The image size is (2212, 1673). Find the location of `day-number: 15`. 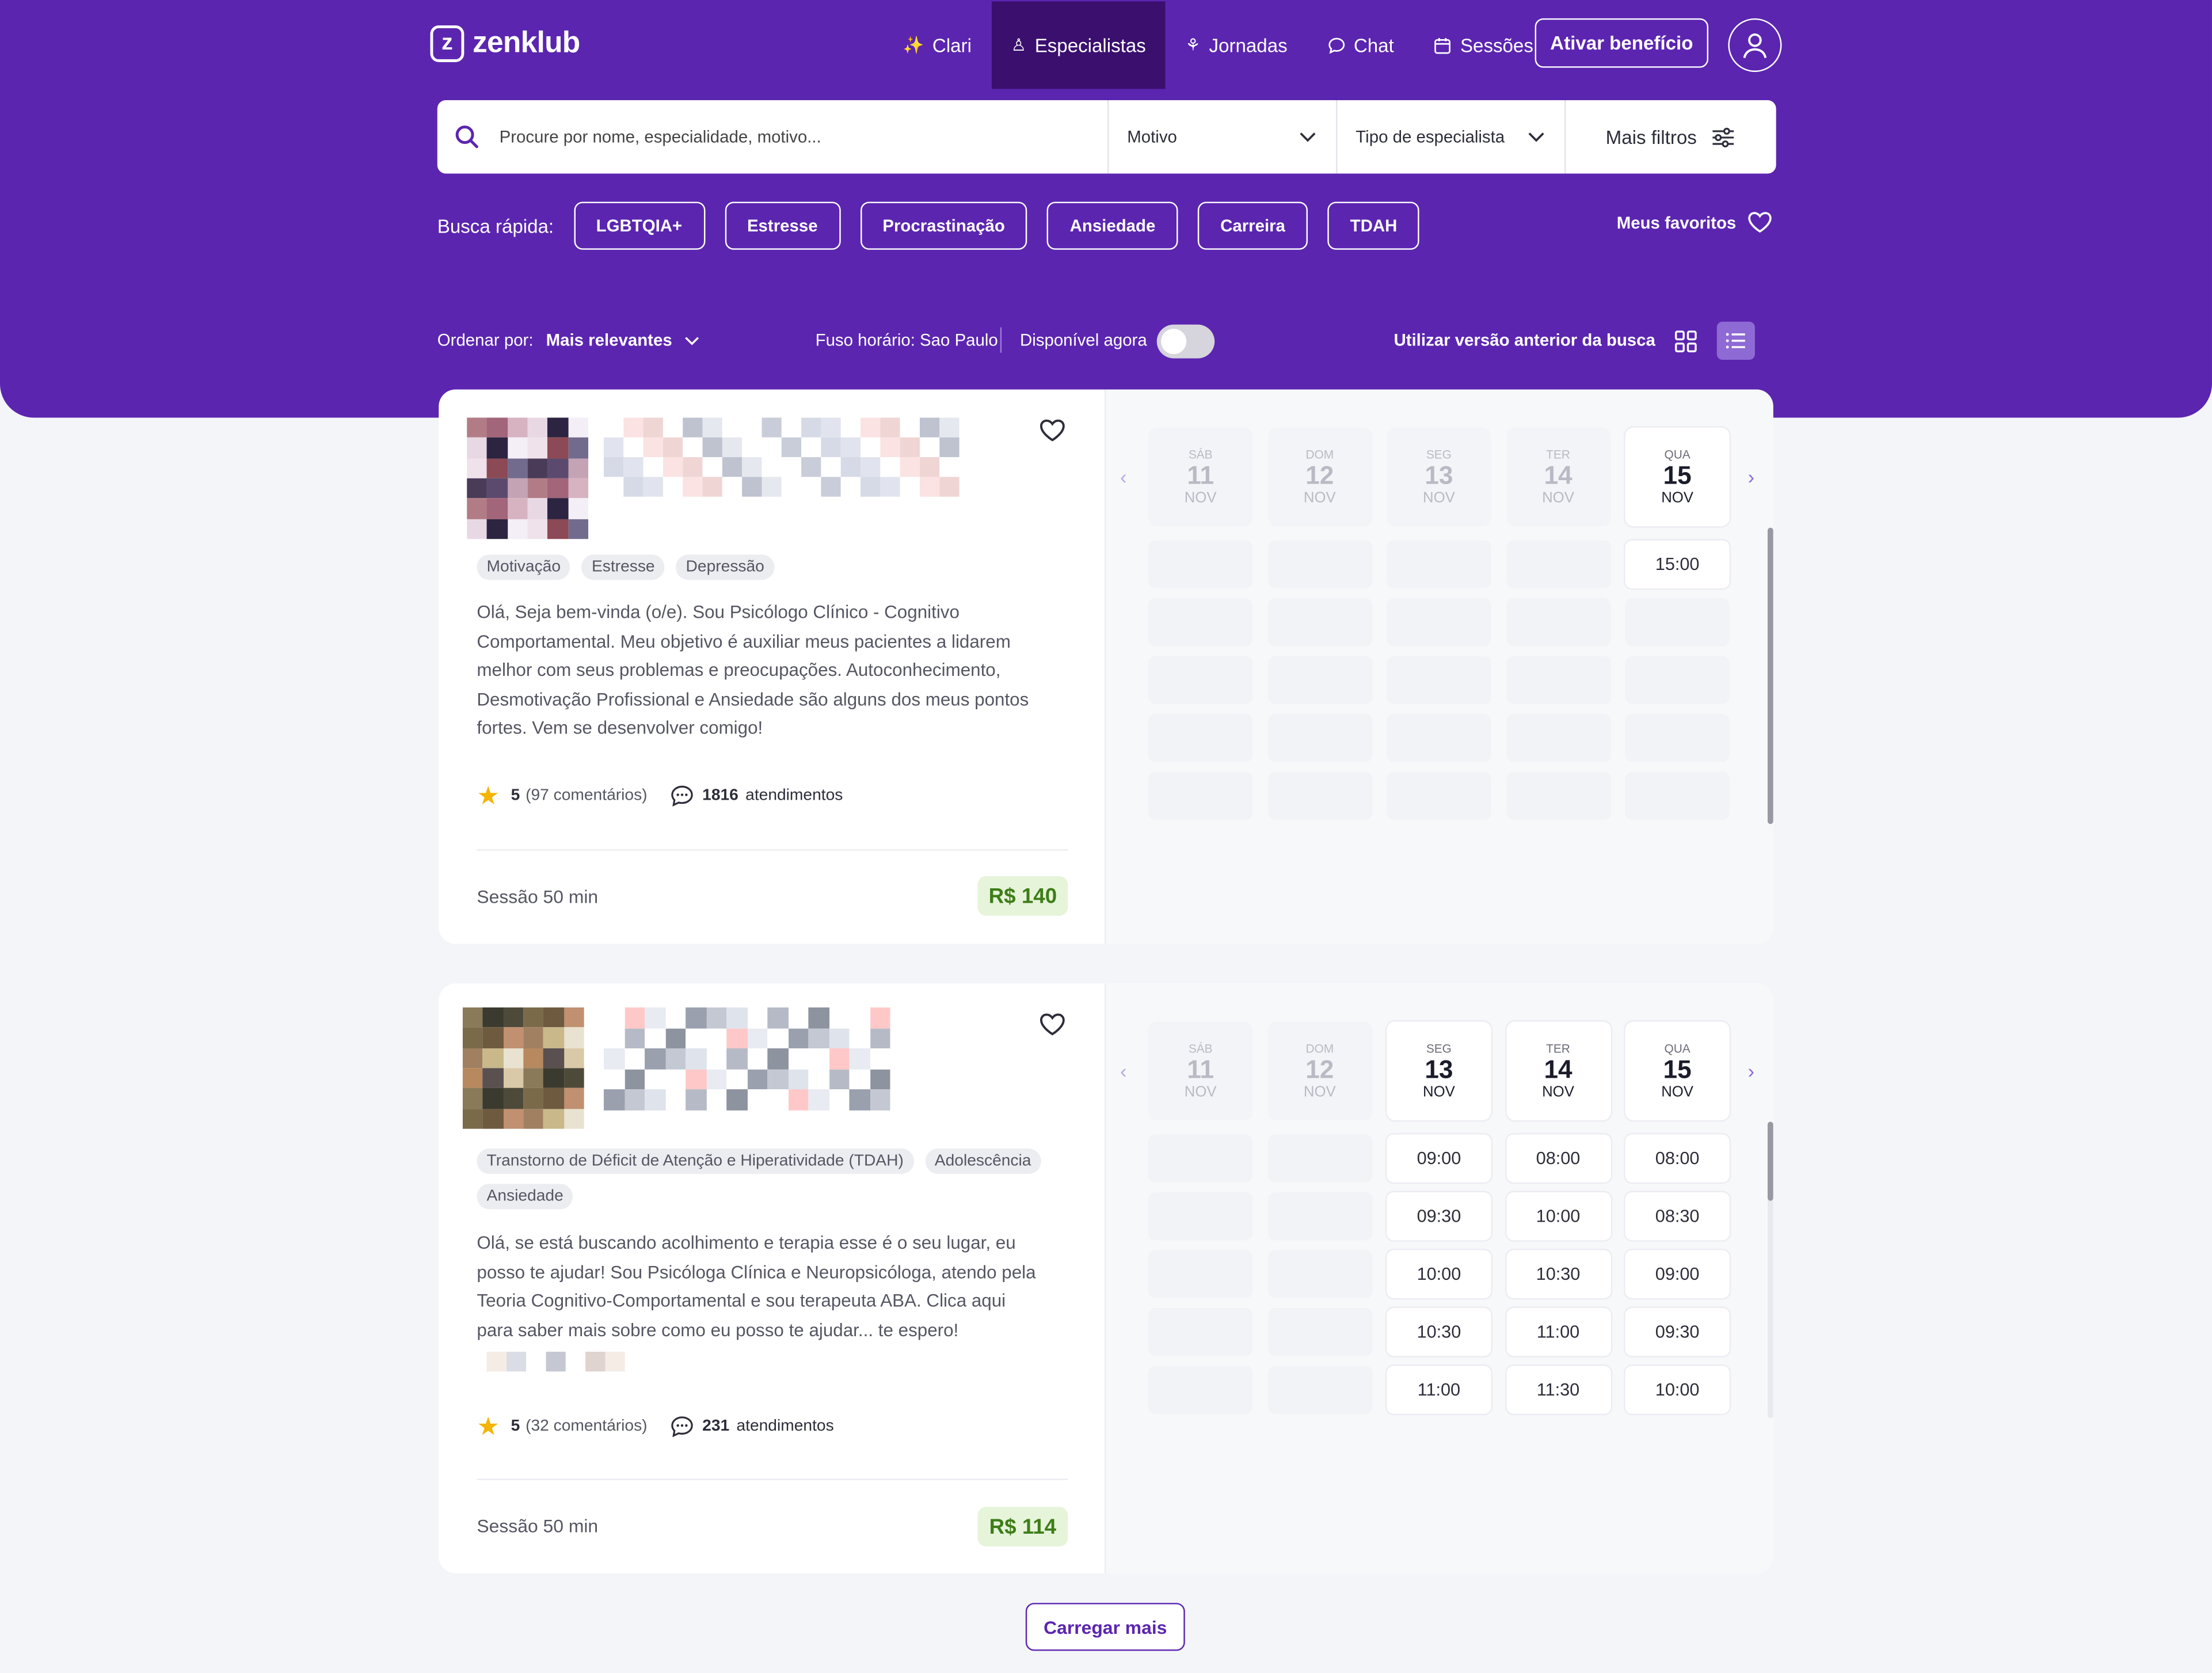

day-number: 15 is located at coordinates (1677, 1069).